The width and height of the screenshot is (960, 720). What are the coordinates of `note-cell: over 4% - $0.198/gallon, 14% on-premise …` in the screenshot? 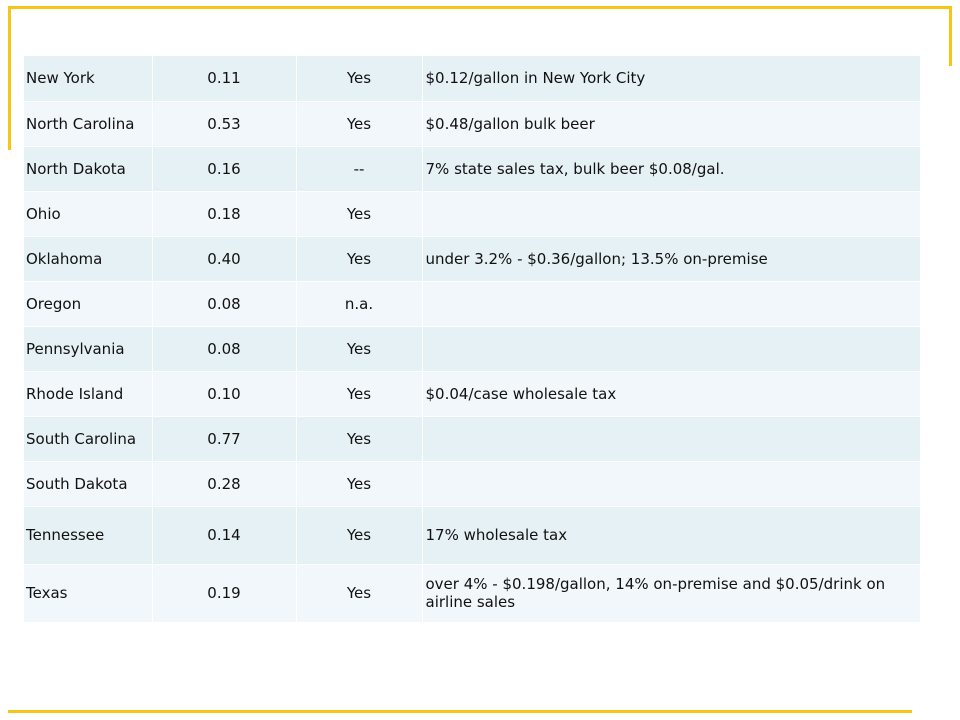 It's located at (671, 593).